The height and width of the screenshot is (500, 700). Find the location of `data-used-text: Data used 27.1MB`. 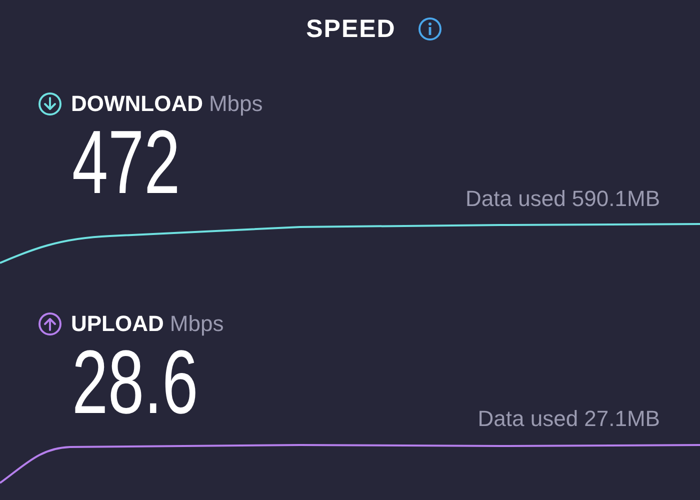

data-used-text: Data used 27.1MB is located at coordinates (569, 419).